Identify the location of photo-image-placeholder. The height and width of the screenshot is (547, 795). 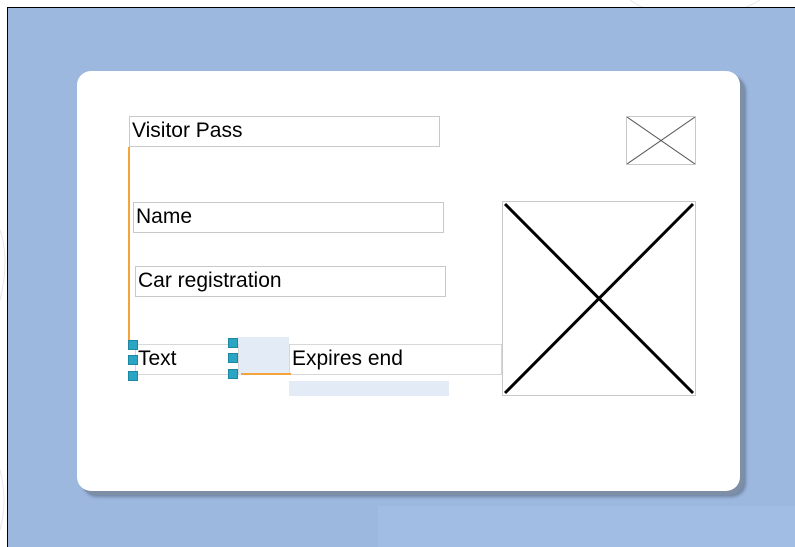
(599, 298).